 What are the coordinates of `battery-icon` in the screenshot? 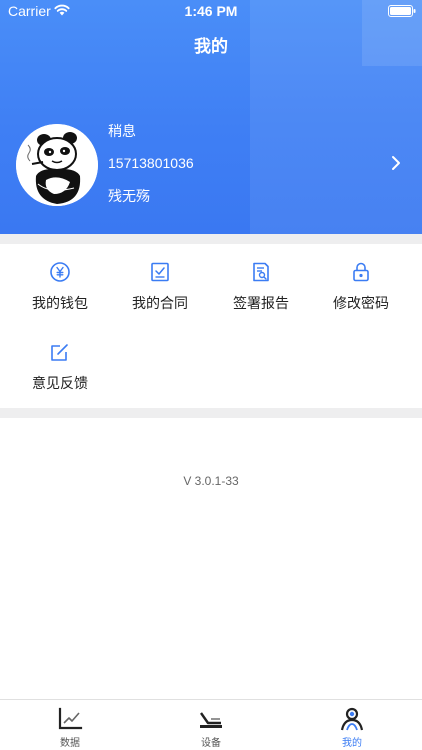 It's located at (402, 11).